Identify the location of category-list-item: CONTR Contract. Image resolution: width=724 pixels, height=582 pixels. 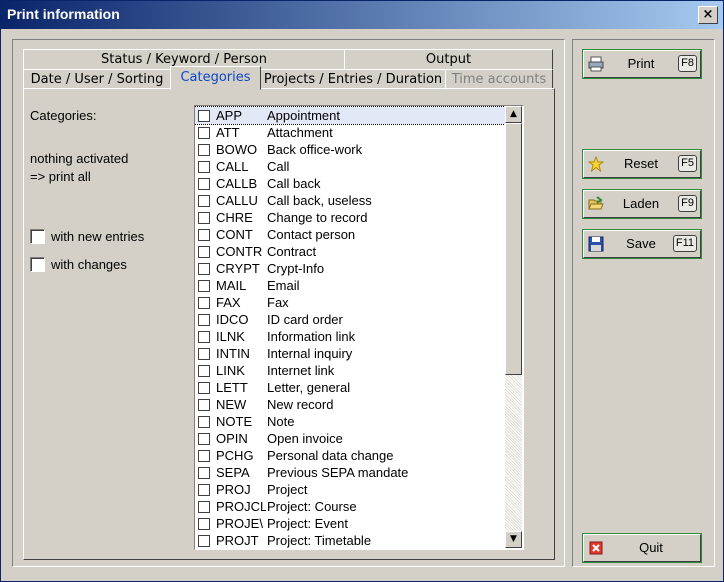
(350, 251).